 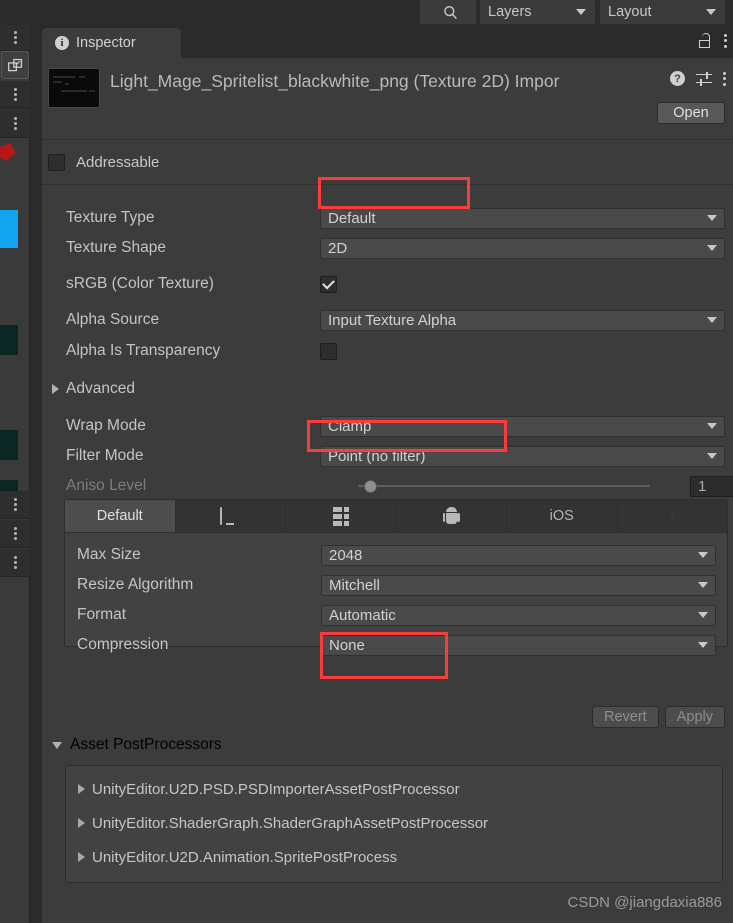 I want to click on row-format: Format Automatic, so click(x=396, y=615).